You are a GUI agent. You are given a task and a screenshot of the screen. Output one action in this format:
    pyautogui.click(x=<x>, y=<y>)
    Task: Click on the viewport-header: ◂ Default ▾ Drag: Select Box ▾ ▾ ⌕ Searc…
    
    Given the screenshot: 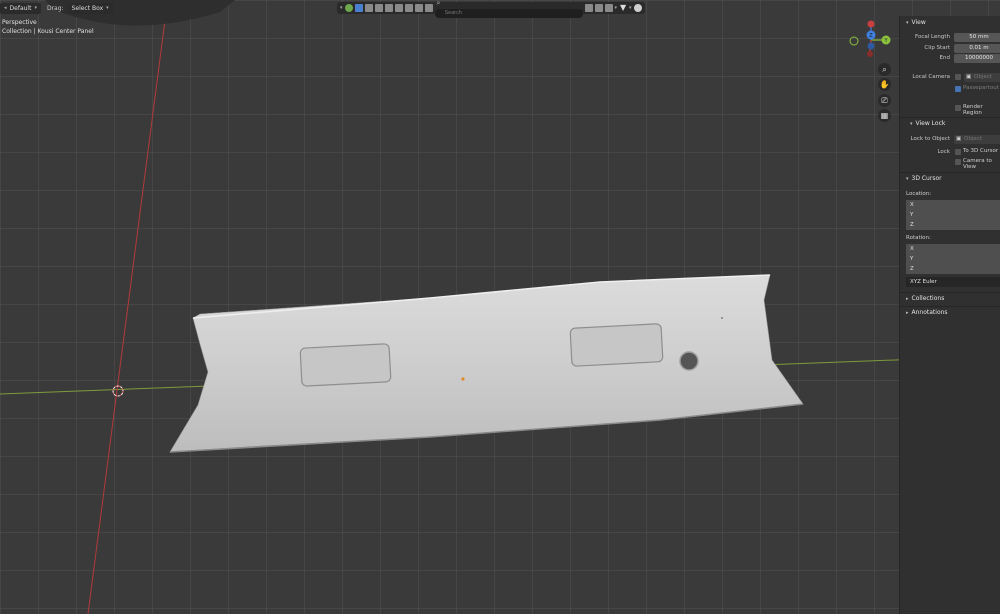 What is the action you would take?
    pyautogui.click(x=500, y=9)
    